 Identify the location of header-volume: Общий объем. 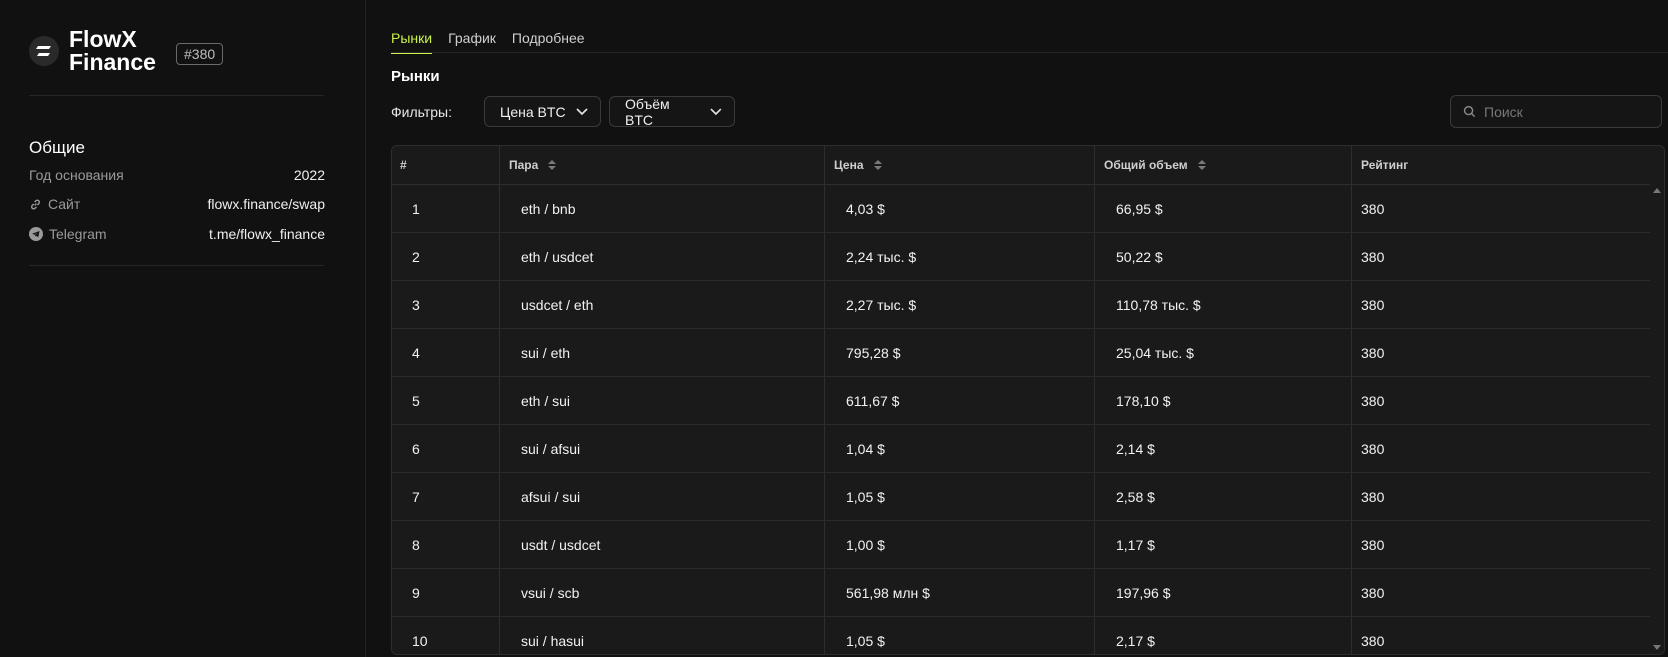
(1223, 165).